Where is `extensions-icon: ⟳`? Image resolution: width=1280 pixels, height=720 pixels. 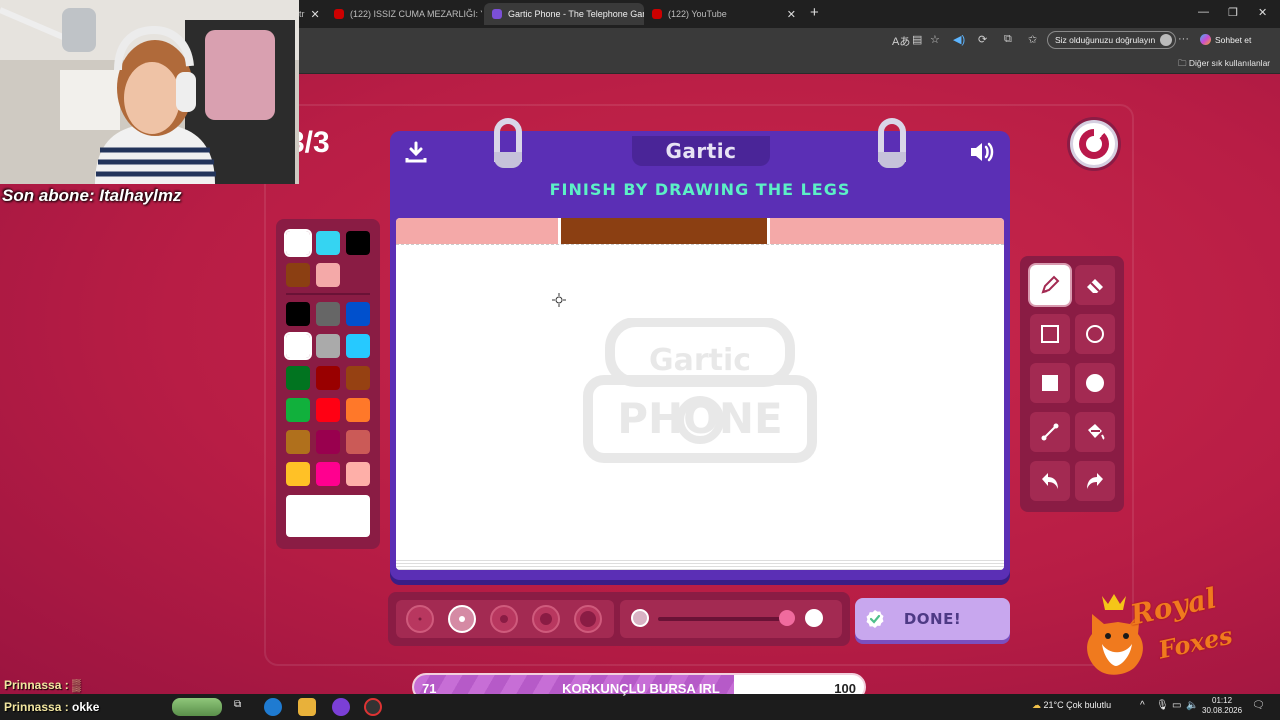
extensions-icon: ⟳ is located at coordinates (982, 39).